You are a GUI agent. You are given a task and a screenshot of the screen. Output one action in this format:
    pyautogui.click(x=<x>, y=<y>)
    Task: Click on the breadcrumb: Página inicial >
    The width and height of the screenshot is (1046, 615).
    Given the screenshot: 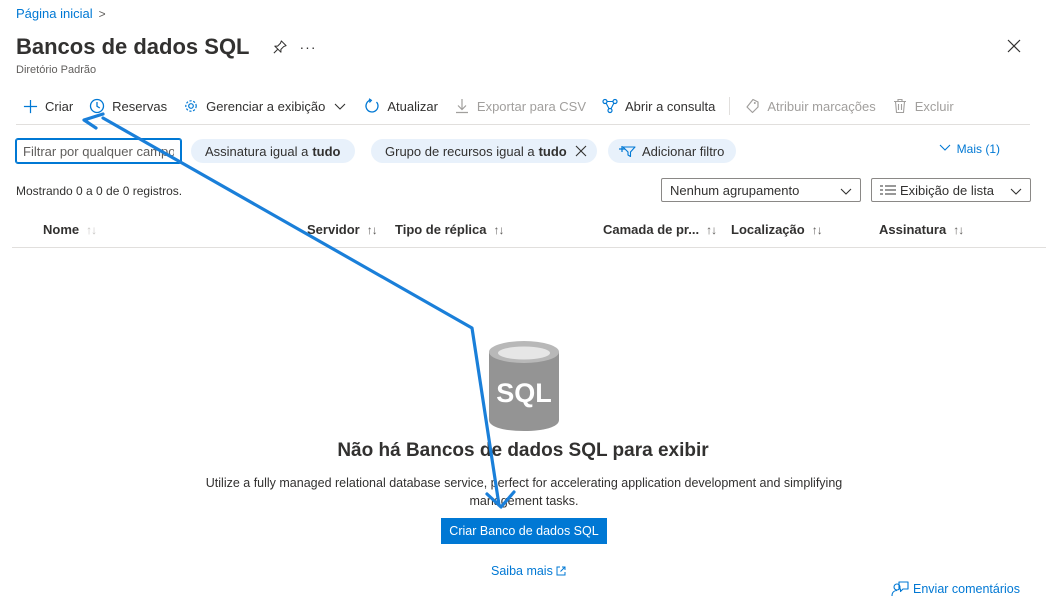 What is the action you would take?
    pyautogui.click(x=61, y=13)
    